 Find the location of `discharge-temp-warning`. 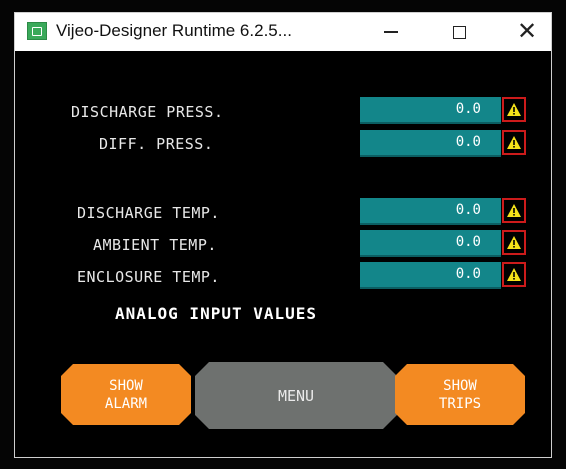

discharge-temp-warning is located at coordinates (514, 210).